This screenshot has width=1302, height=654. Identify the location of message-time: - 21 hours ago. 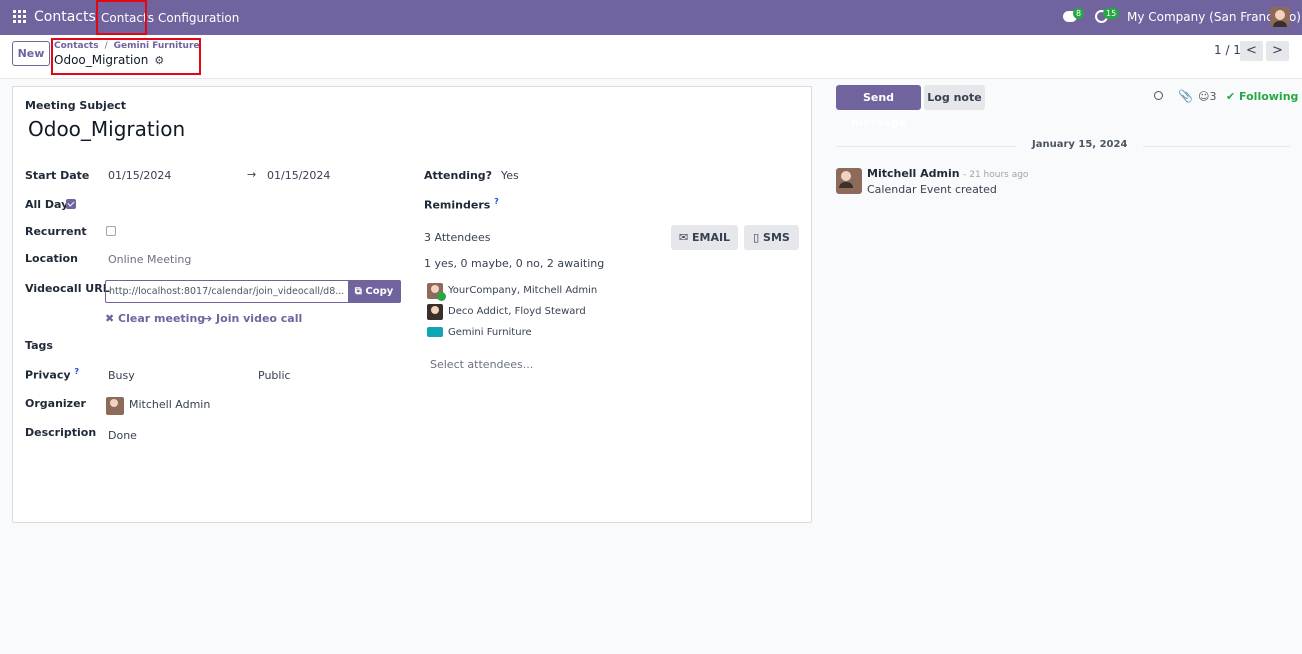
(996, 175).